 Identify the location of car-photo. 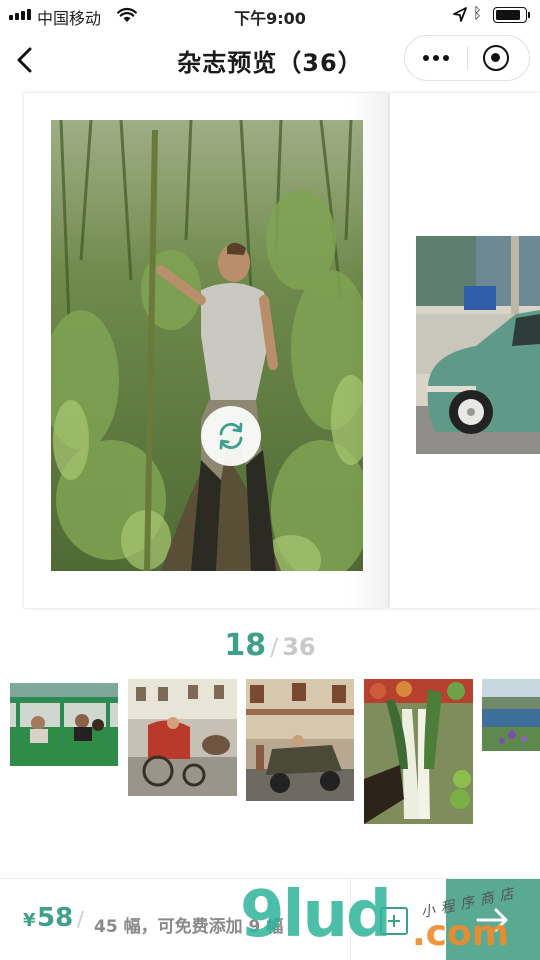
(478, 345).